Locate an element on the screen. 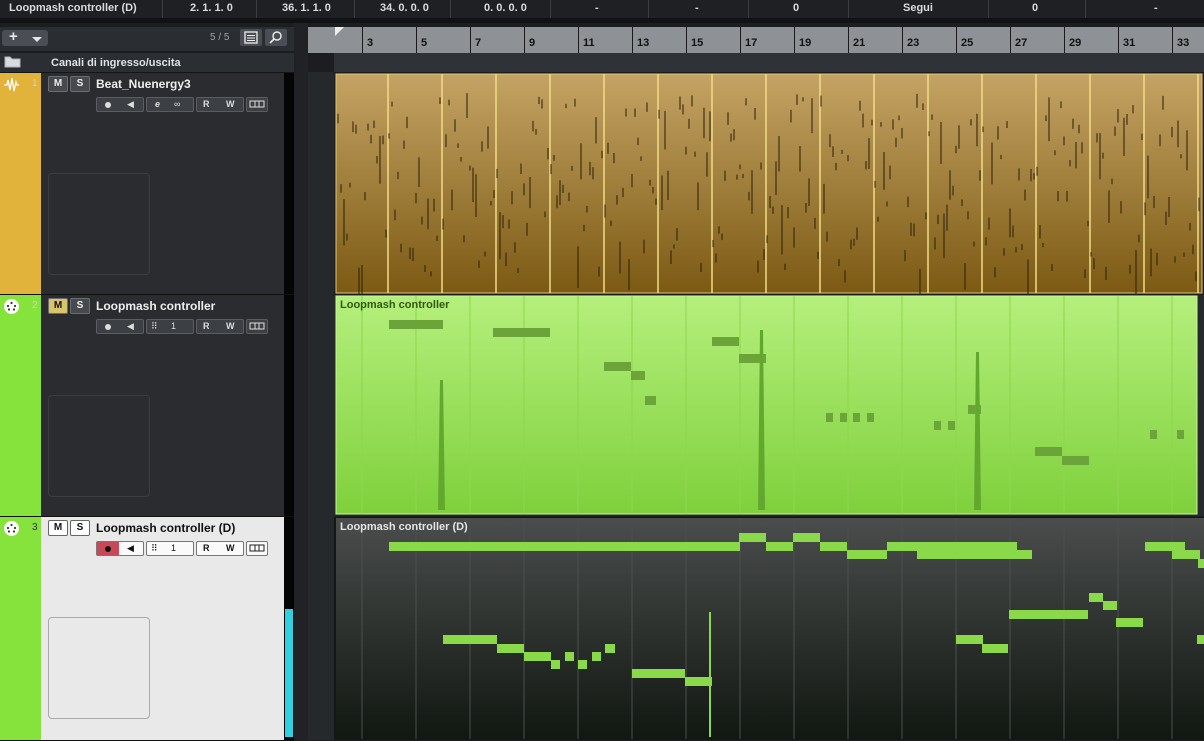  ruler-bar-label: 19 is located at coordinates (805, 43).